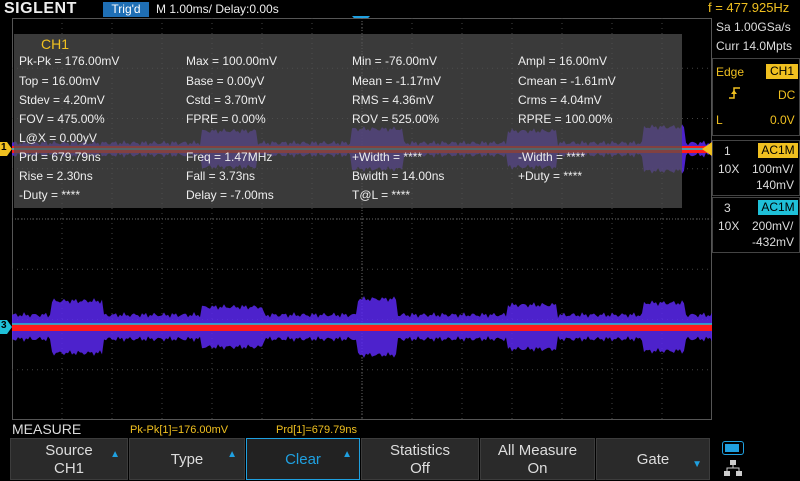  Describe the element at coordinates (787, 95) in the screenshot. I see `trigger-coupling: DC` at that location.